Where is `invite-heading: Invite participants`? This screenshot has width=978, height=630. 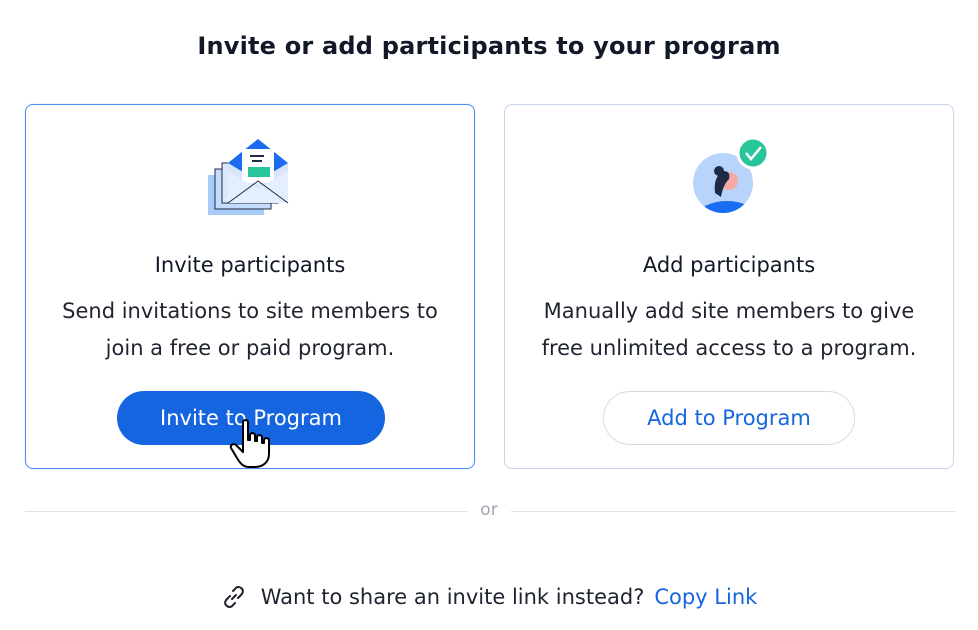 invite-heading: Invite participants is located at coordinates (250, 265).